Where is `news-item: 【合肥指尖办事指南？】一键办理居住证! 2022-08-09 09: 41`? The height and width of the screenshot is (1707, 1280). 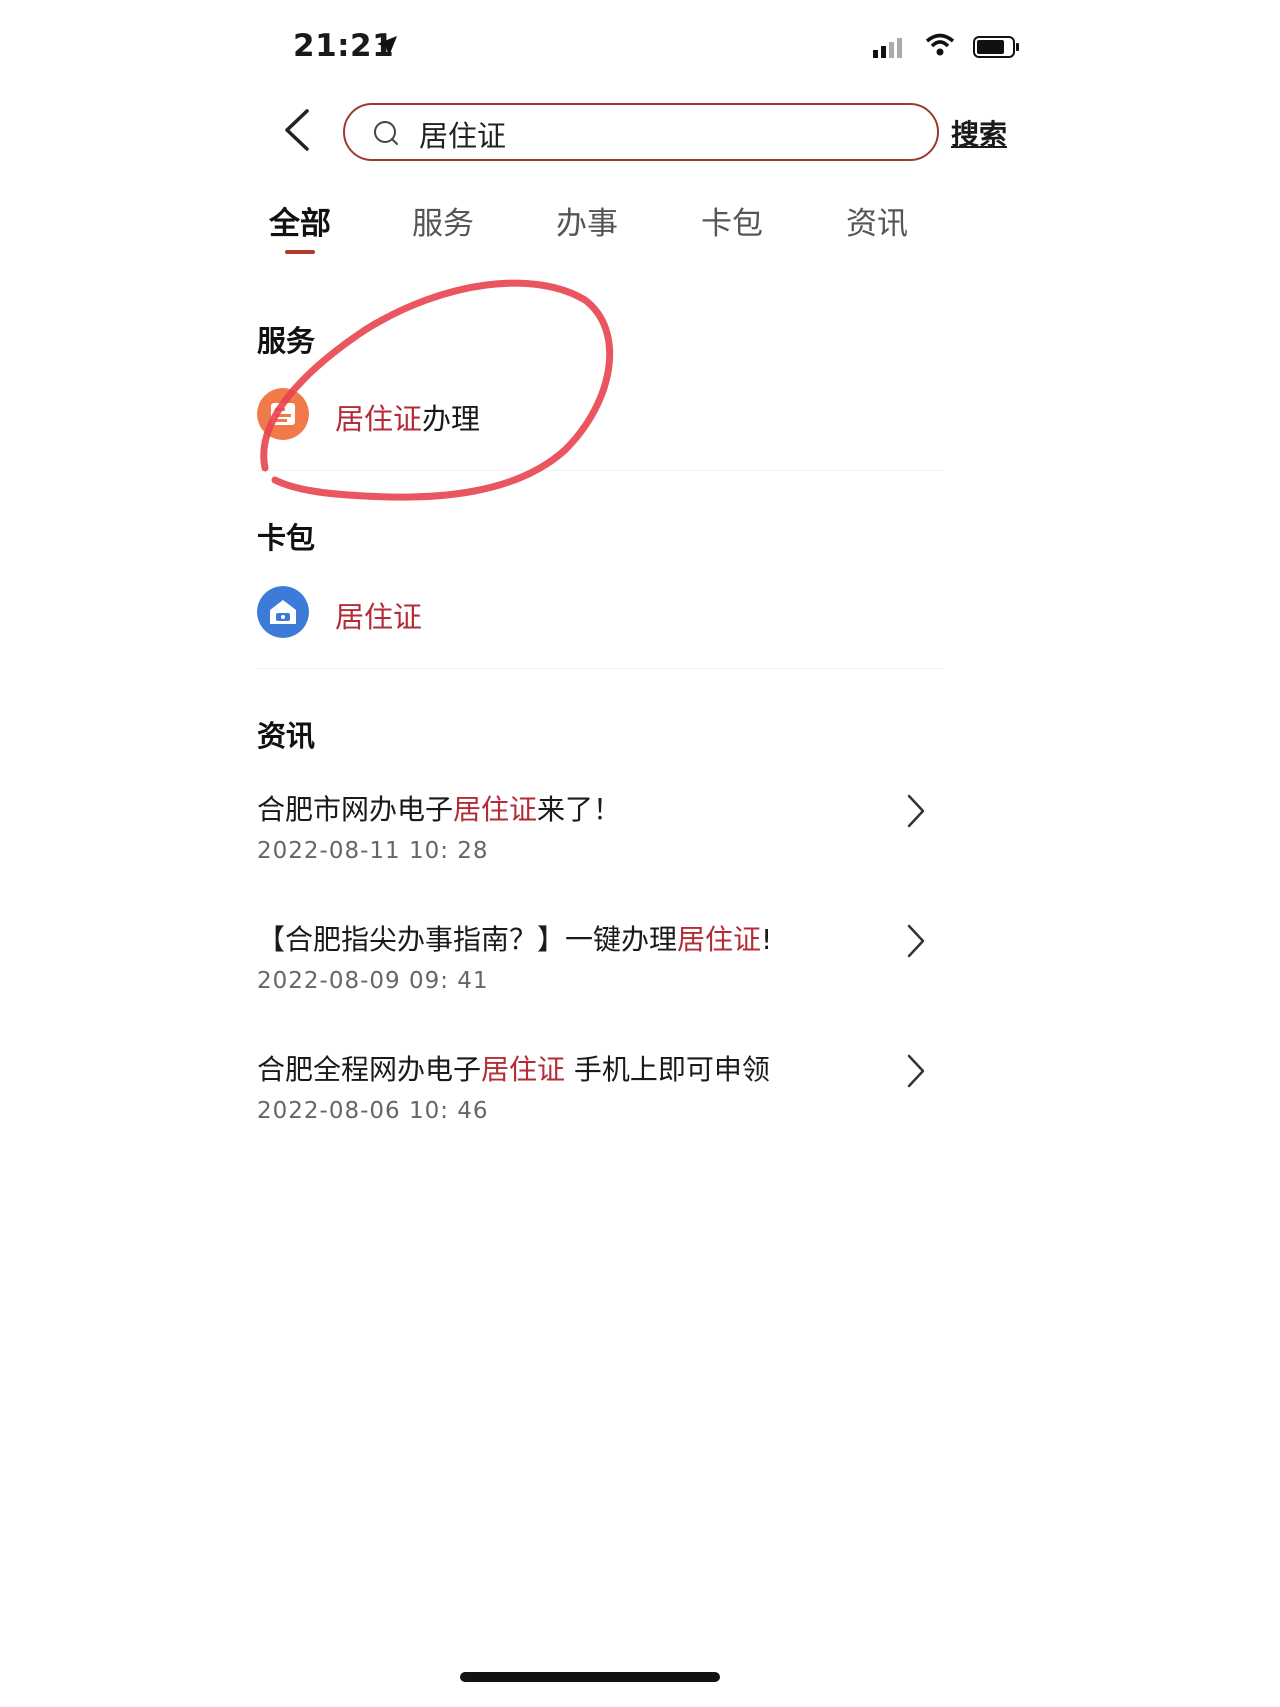
news-item: 【合肥指尖办事指南？】一键办理居住证! 2022-08-09 09: 41 is located at coordinates (597, 973).